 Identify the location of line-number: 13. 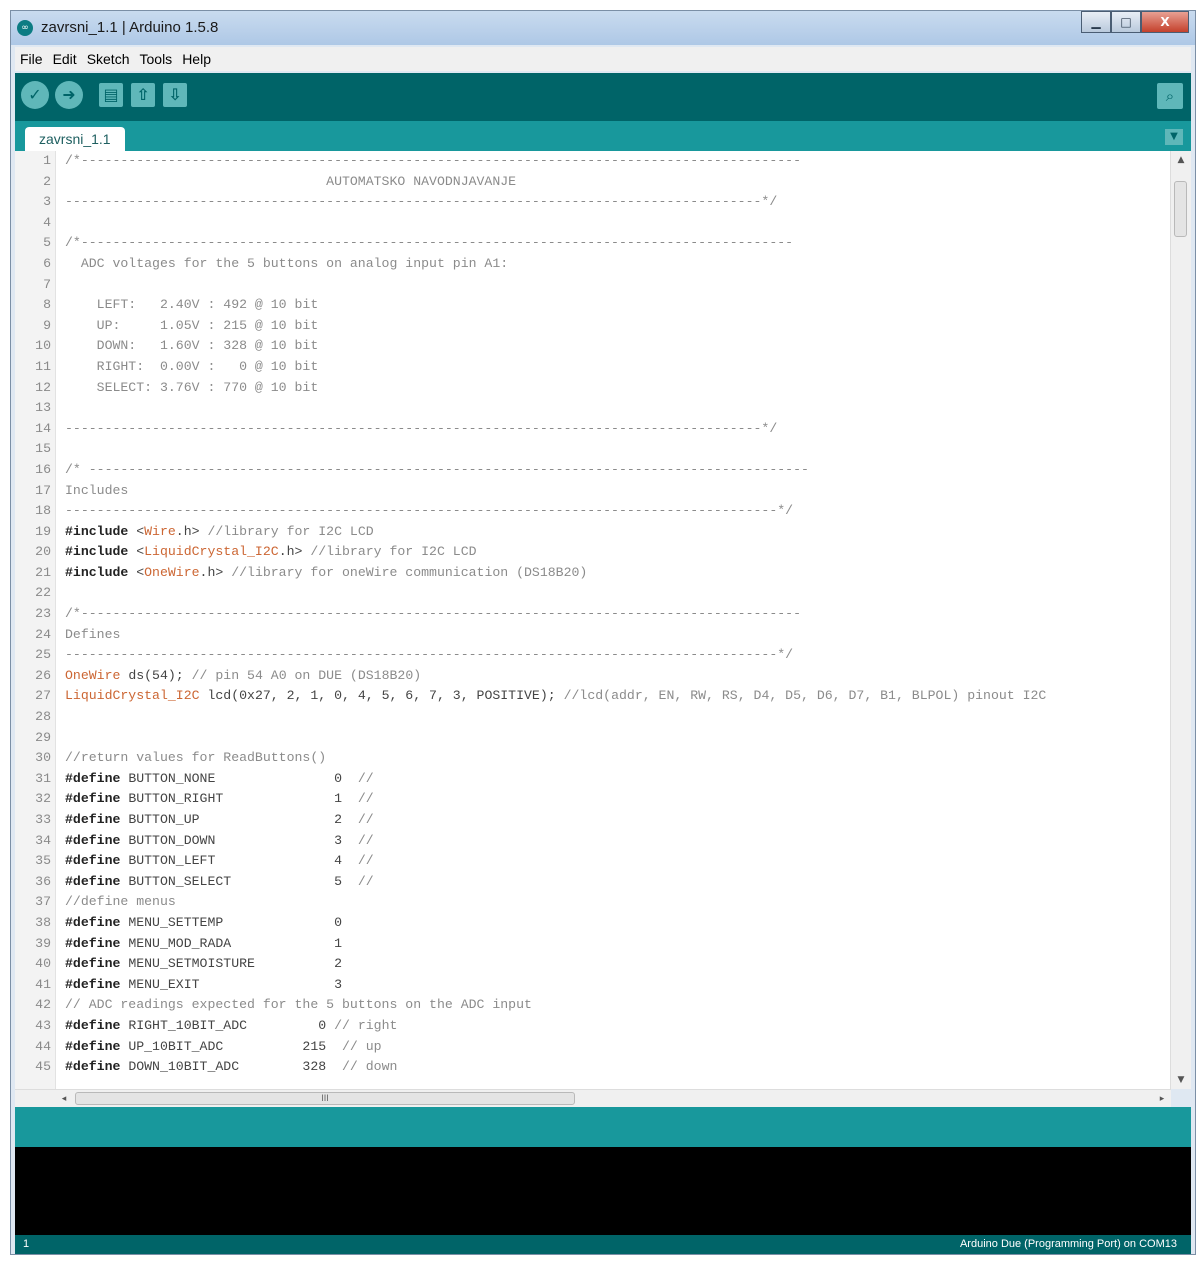
(43, 408).